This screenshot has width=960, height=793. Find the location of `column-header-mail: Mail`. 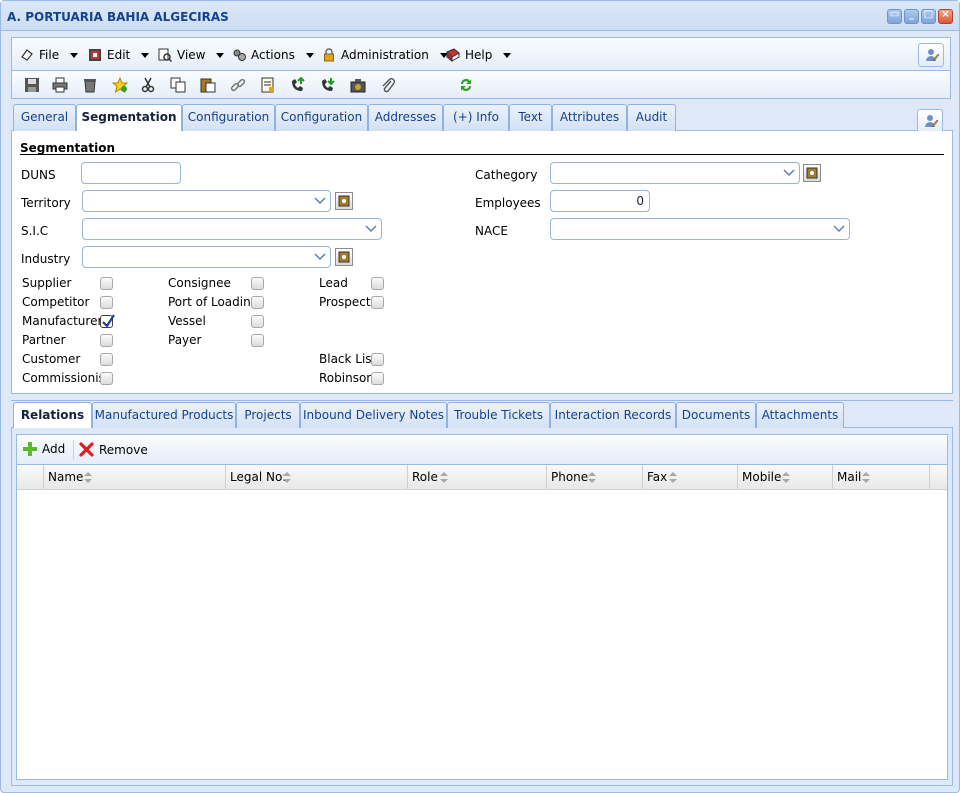

column-header-mail: Mail is located at coordinates (881, 477).